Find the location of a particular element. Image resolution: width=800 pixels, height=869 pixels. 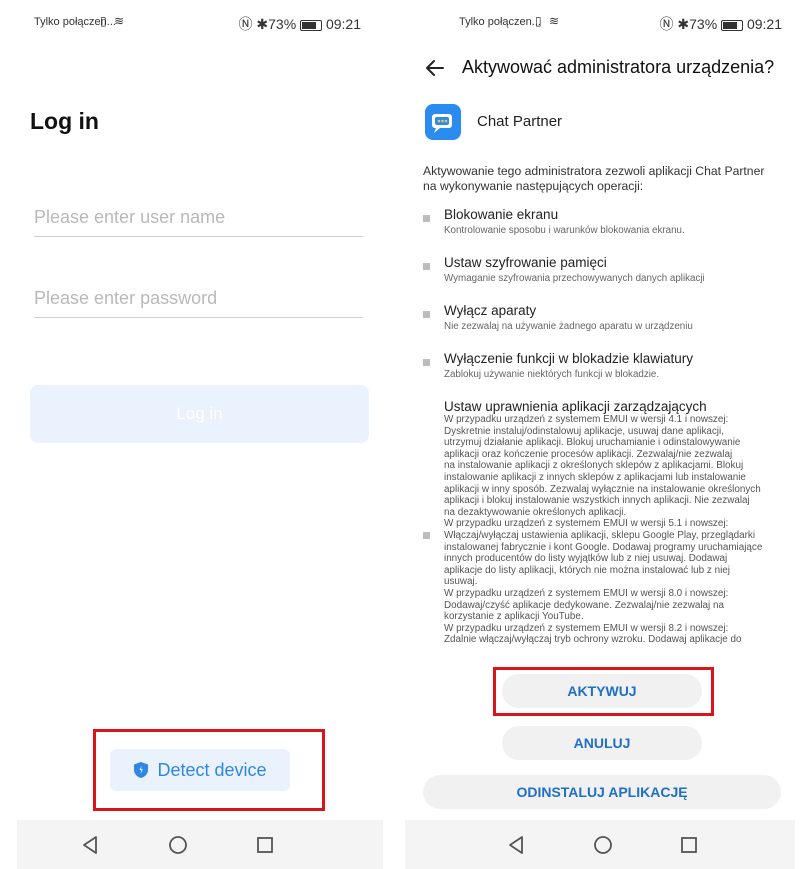

login-button: Log in is located at coordinates (199, 414).